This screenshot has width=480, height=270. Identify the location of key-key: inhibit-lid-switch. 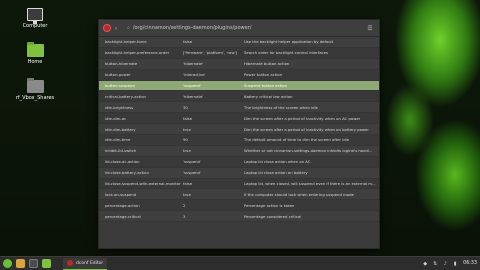
(121, 151).